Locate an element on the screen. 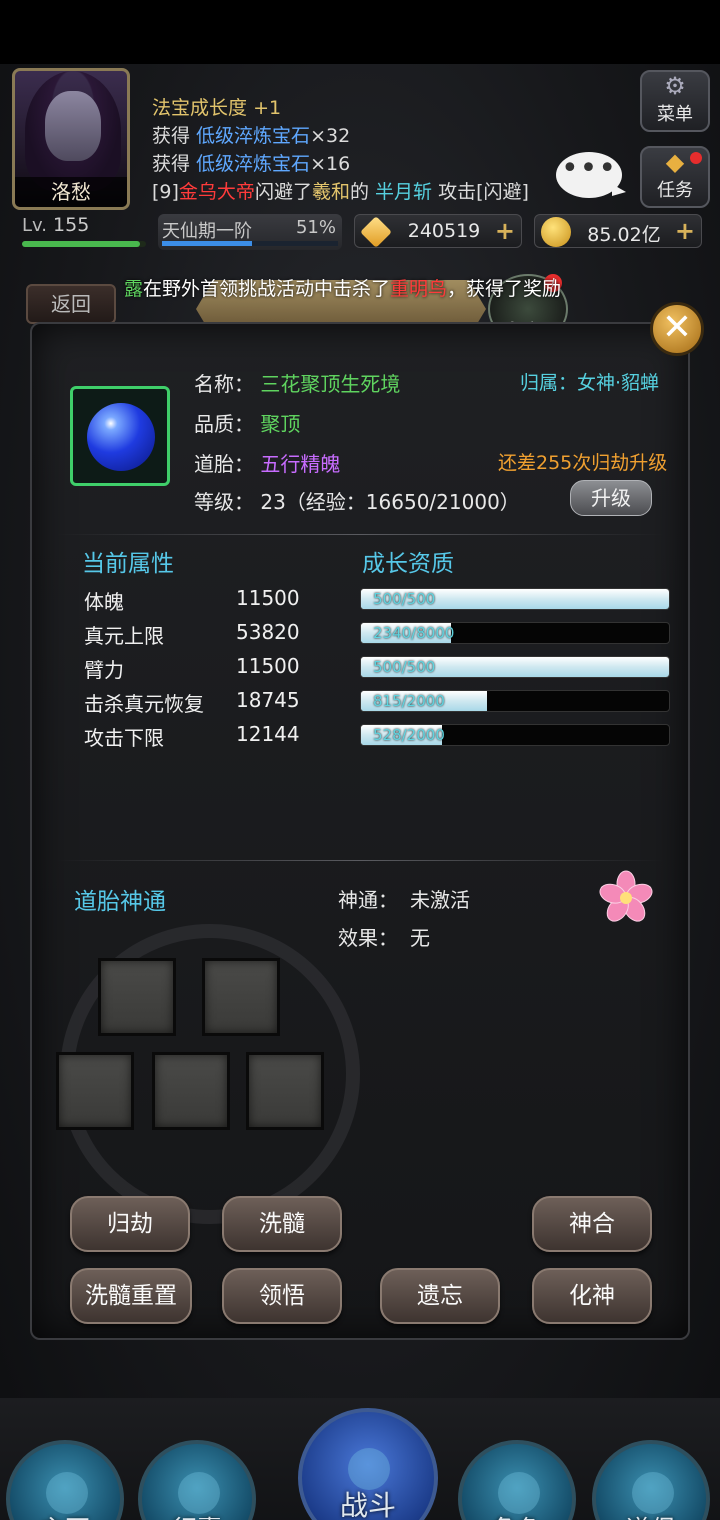  add-gem-button: + is located at coordinates (505, 231).